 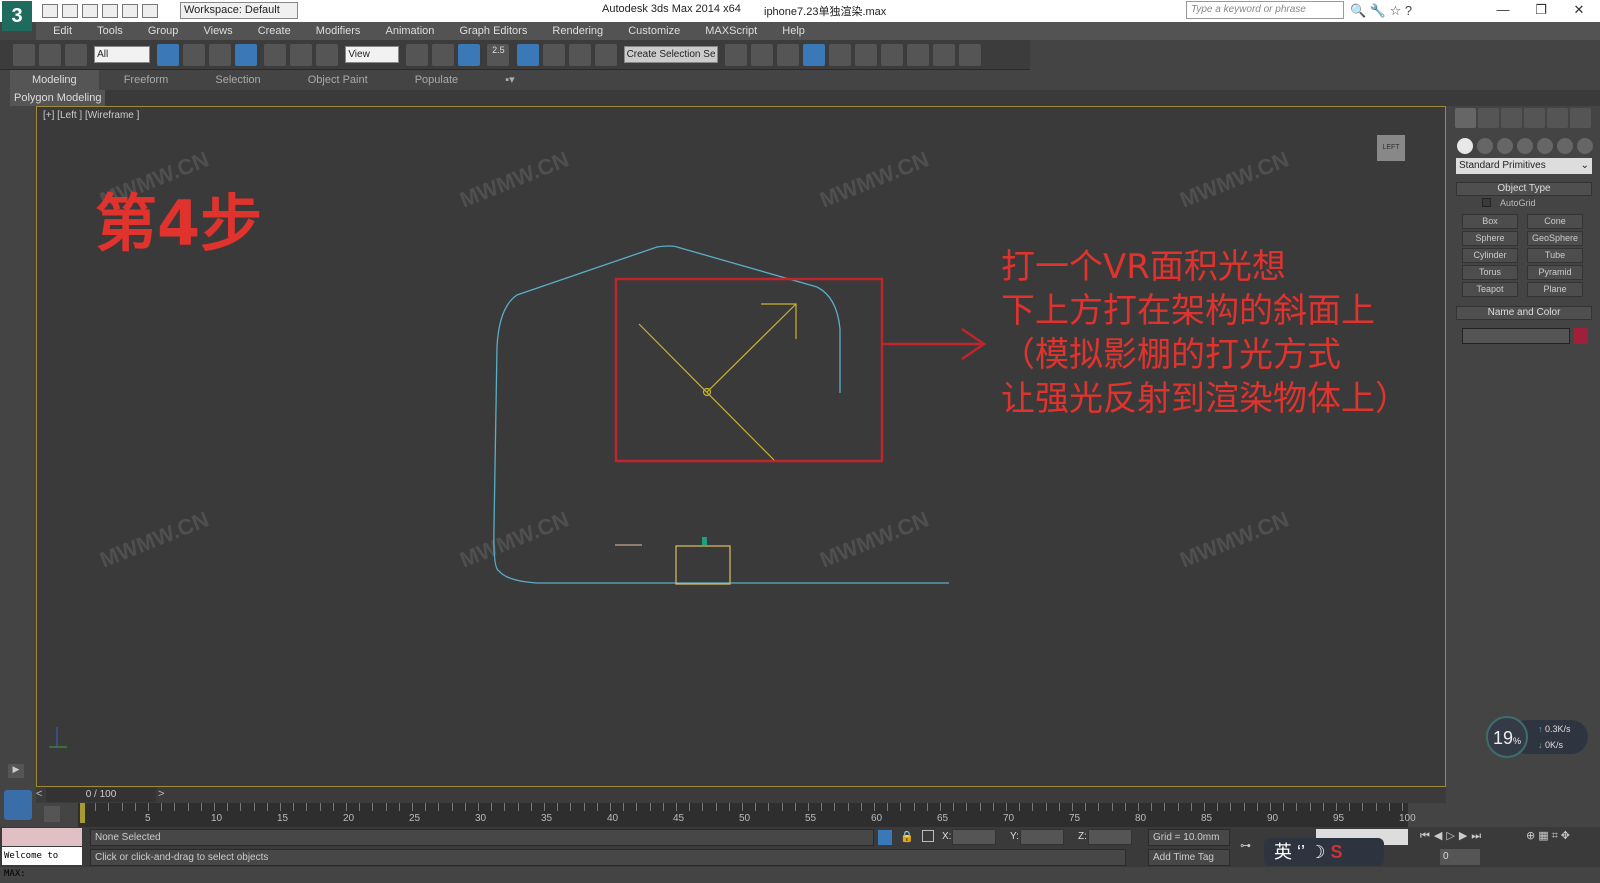 I want to click on polygon-modeling-panel: Polygon Modeling, so click(x=58, y=98).